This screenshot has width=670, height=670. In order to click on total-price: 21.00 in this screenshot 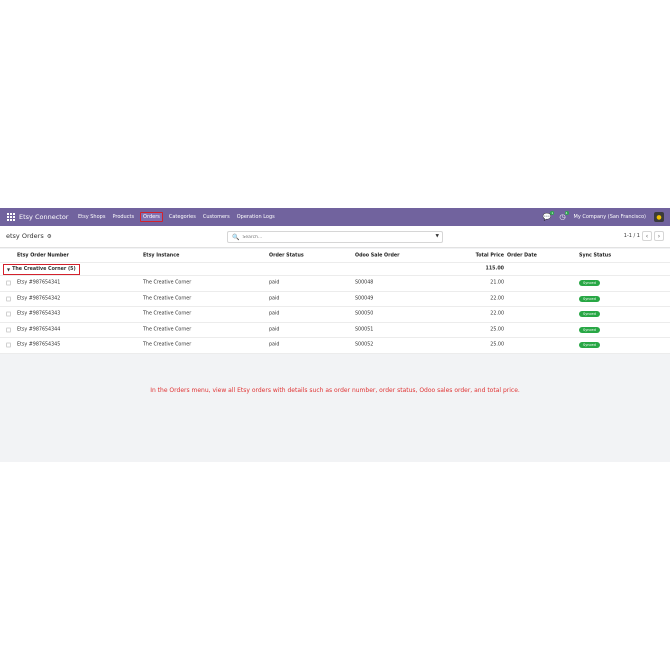, I will do `click(497, 283)`.